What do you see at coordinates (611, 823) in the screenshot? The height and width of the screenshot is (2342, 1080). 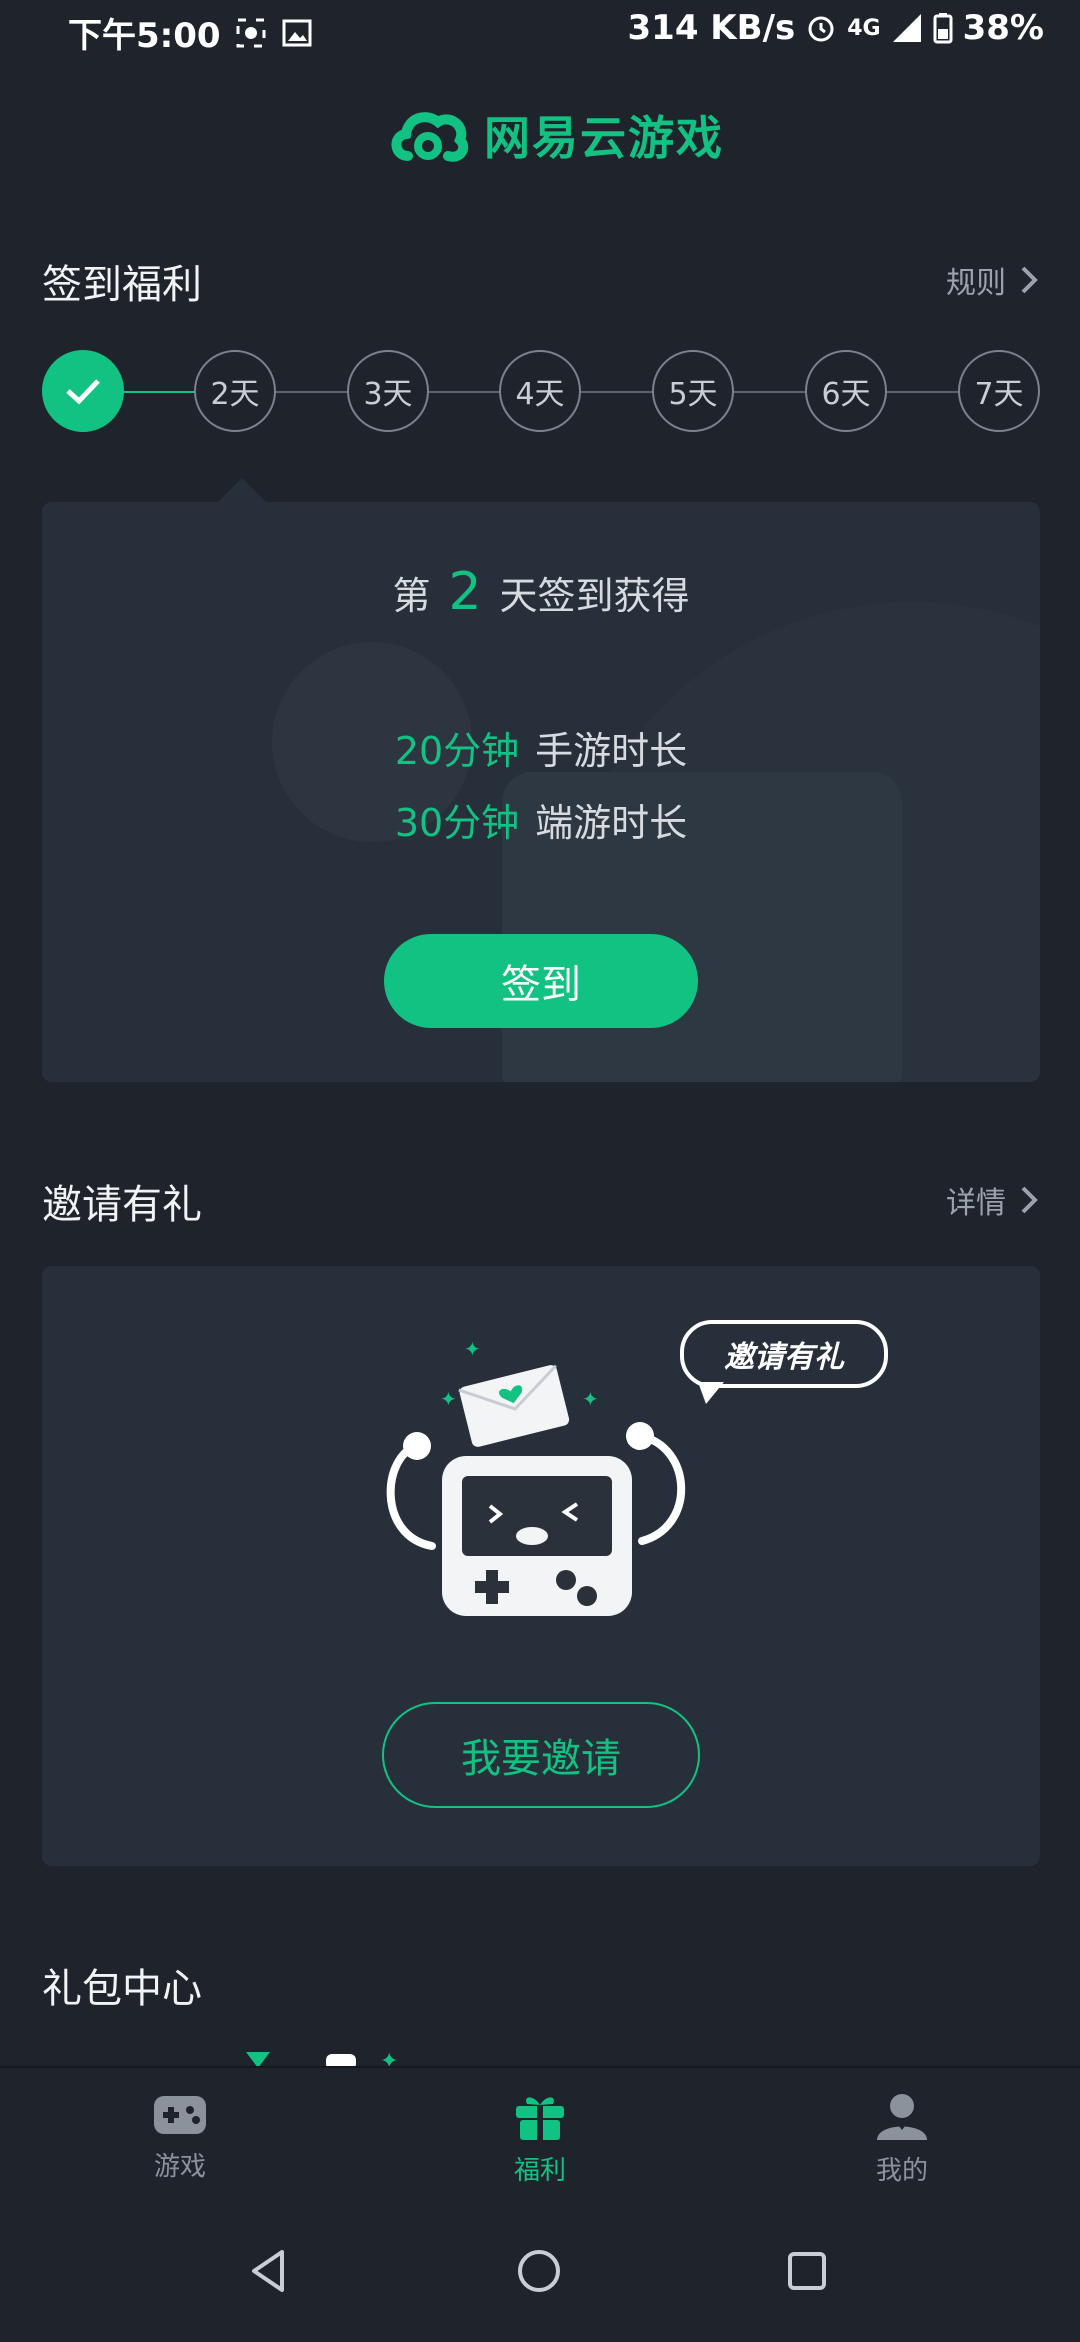 I see `reward-type: 端游时长` at bounding box center [611, 823].